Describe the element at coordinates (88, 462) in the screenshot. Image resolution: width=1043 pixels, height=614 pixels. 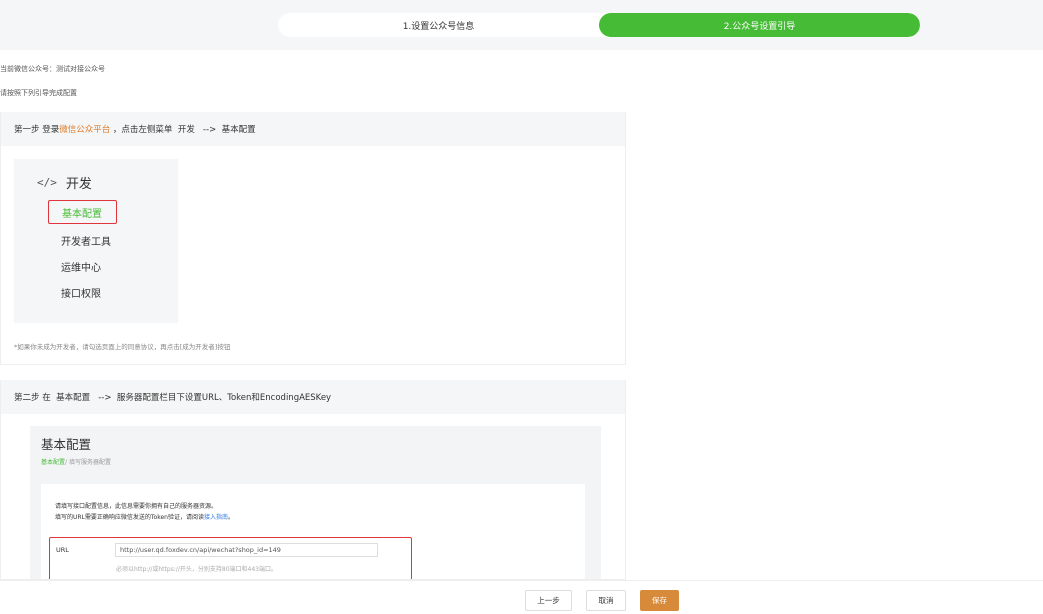
I see `breadcrumb-rest: / 填写服务器配置` at that location.